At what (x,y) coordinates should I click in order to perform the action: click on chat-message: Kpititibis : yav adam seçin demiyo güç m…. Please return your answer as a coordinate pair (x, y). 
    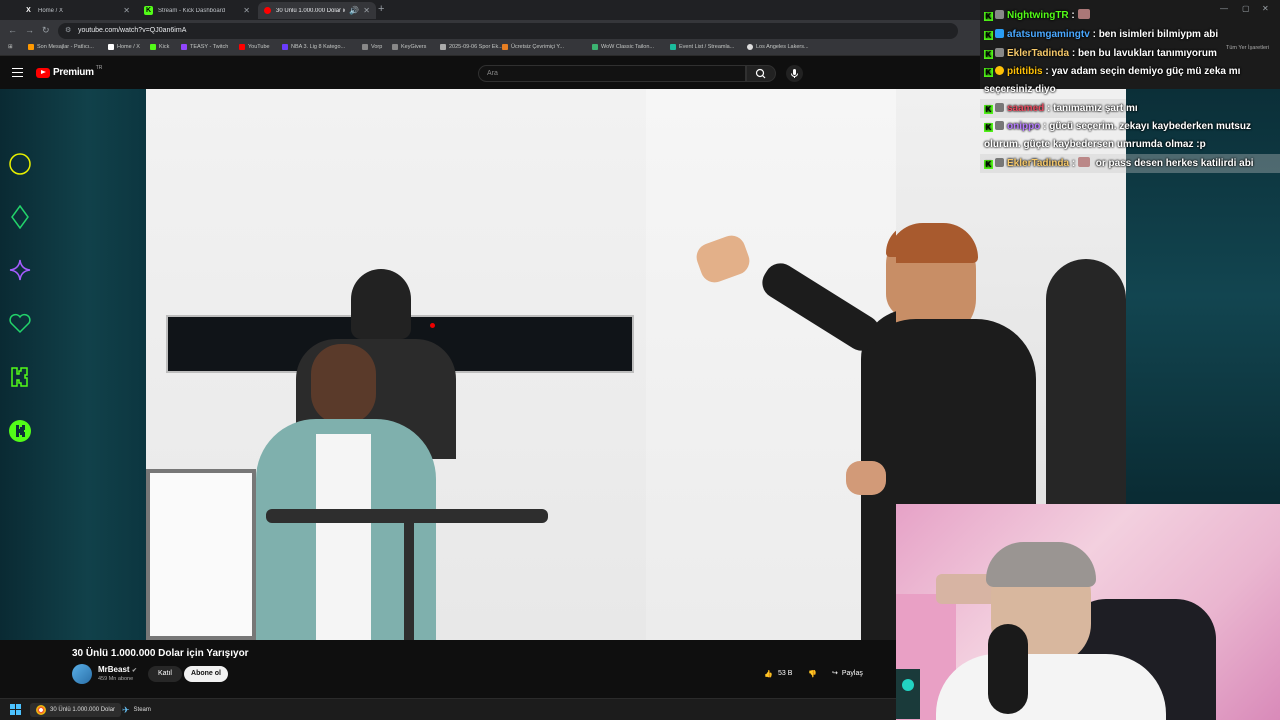
    Looking at the image, I should click on (1112, 80).